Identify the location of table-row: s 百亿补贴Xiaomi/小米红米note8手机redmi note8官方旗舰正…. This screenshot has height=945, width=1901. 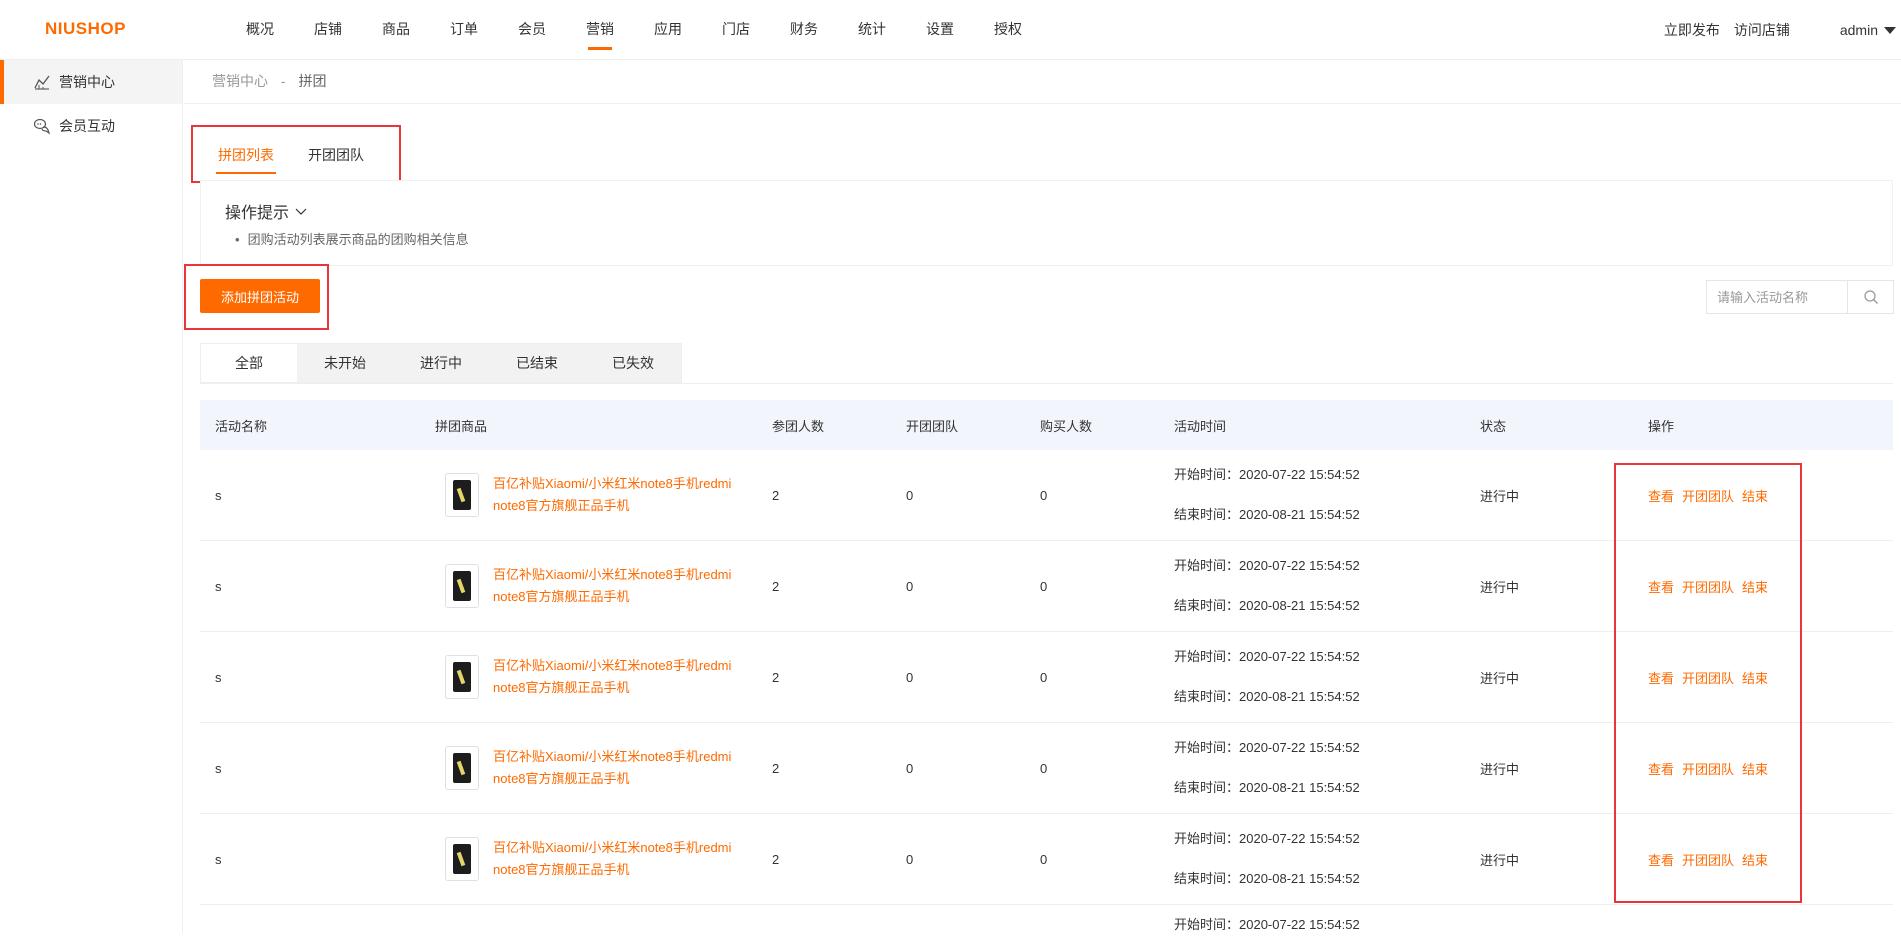
(1046, 859).